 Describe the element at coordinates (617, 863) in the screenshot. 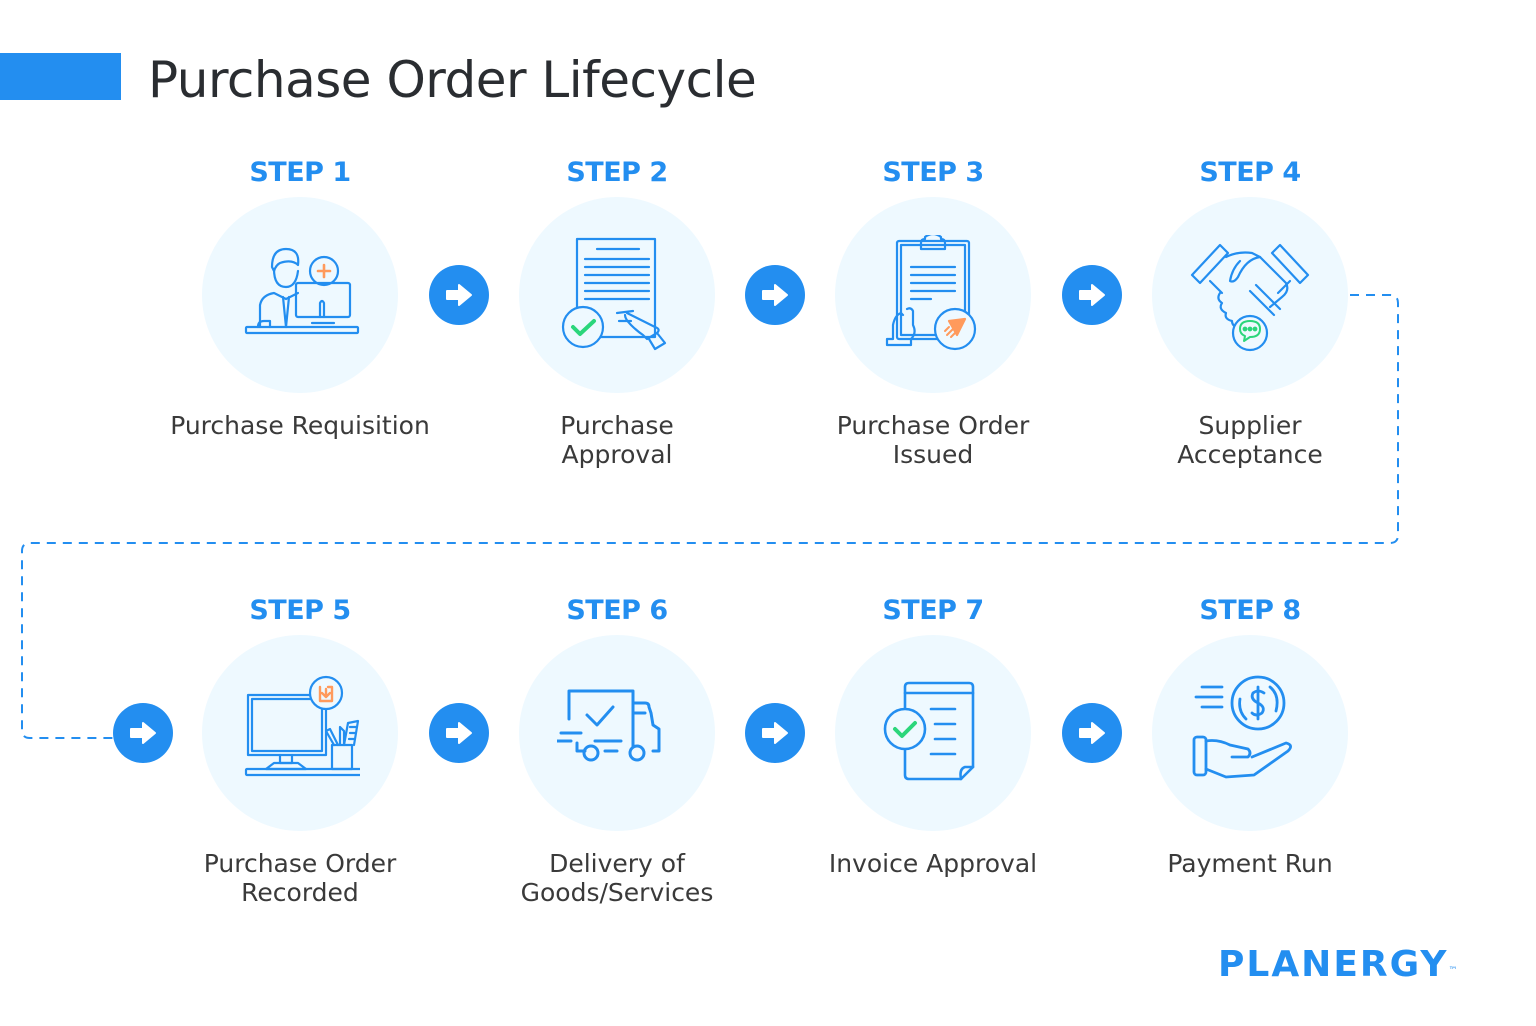

I see `caption-line-1: Delivery of` at that location.